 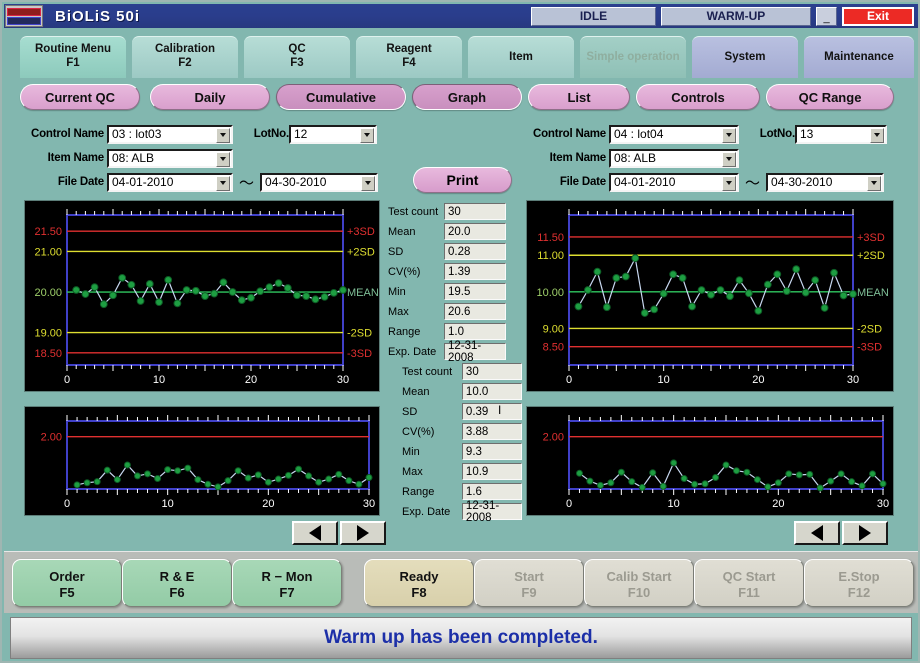 I want to click on right-file-date-from: 04-01-2010, so click(x=674, y=182).